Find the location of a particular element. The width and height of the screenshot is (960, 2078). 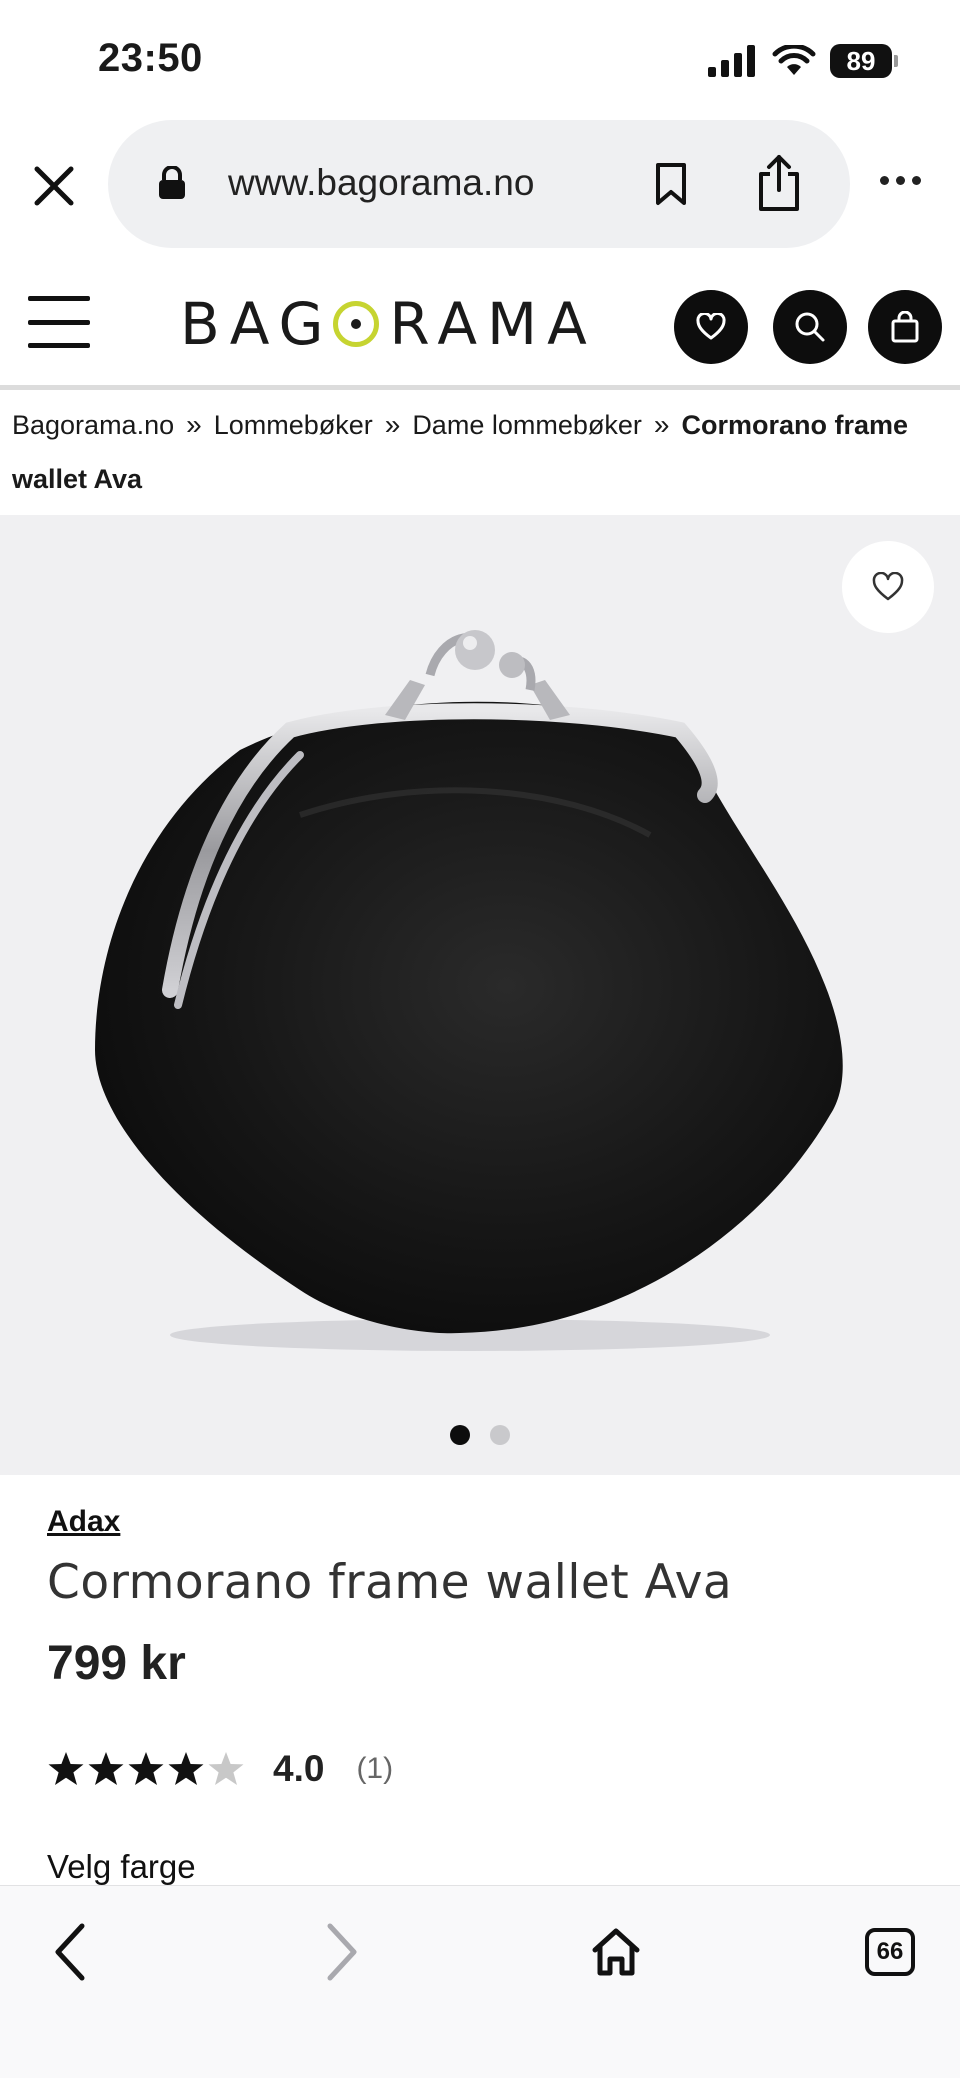

browser-toolbar: 66 is located at coordinates (480, 1981).